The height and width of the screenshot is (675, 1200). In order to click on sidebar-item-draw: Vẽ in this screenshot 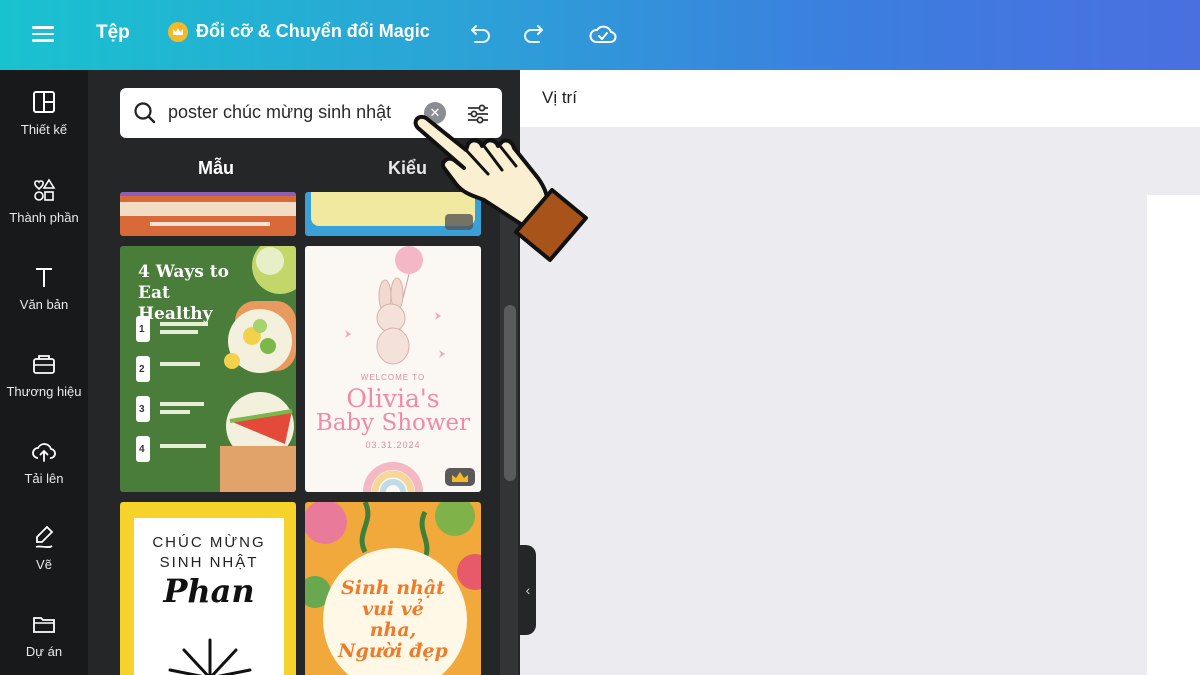, I will do `click(44, 558)`.